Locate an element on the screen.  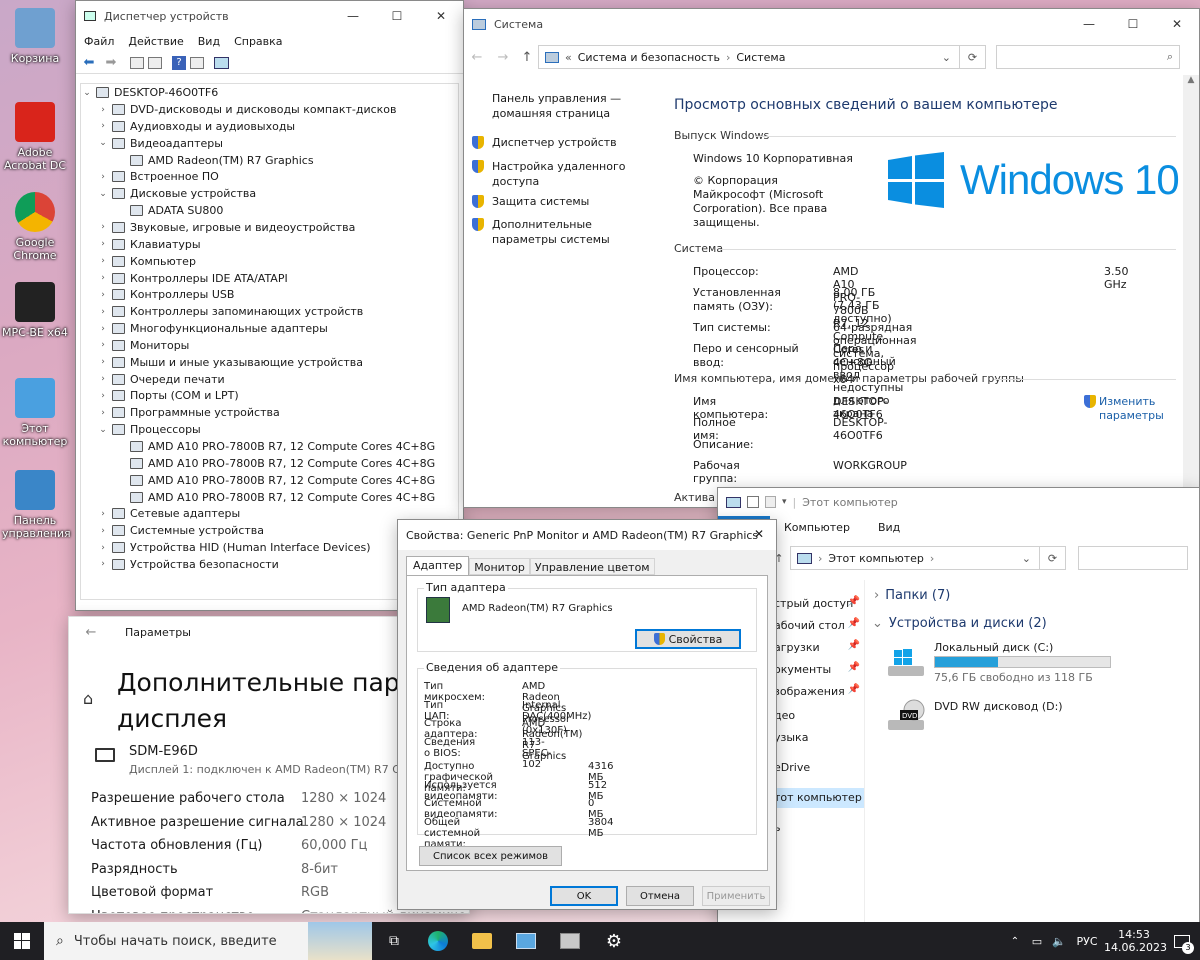
help-icon: ? is located at coordinates (179, 62).